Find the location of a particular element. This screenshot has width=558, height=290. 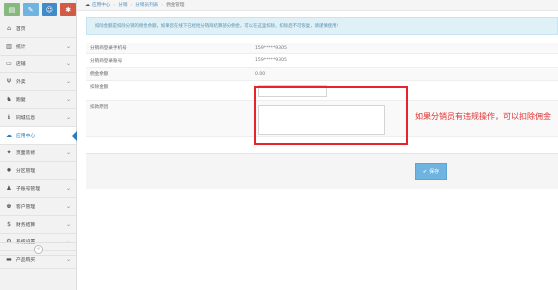

sidebar-item-takeout: Ψ 外卖 ⌄ is located at coordinates (38, 82).